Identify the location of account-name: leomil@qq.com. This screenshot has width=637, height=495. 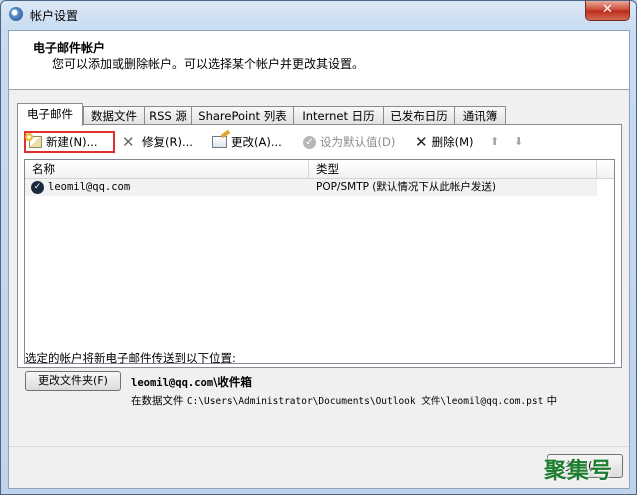
(89, 187).